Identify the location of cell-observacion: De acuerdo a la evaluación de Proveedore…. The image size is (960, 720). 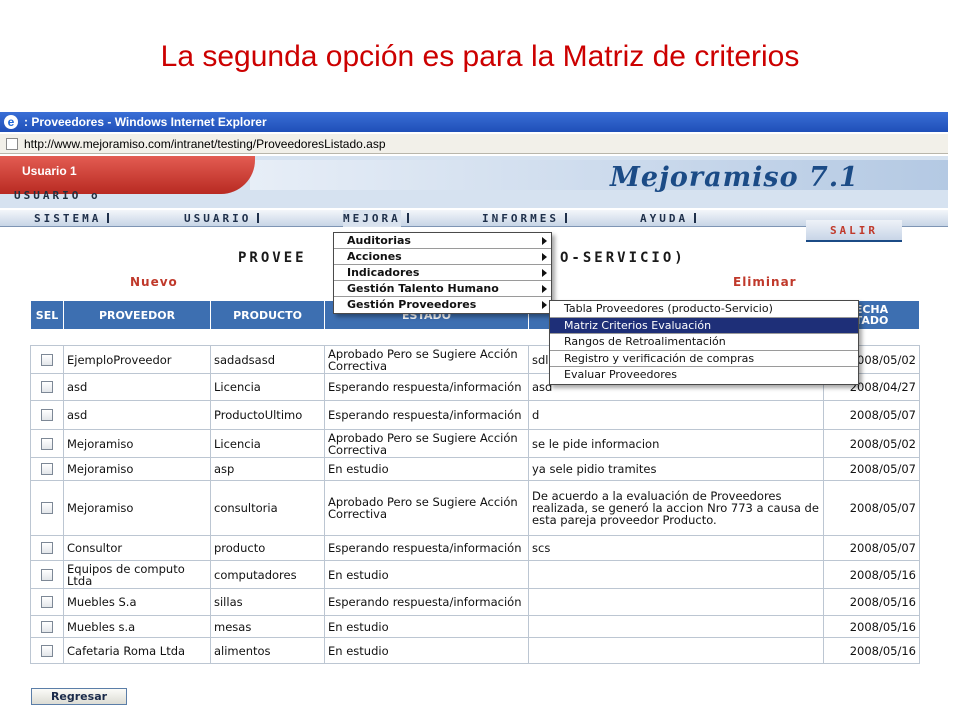
(676, 508).